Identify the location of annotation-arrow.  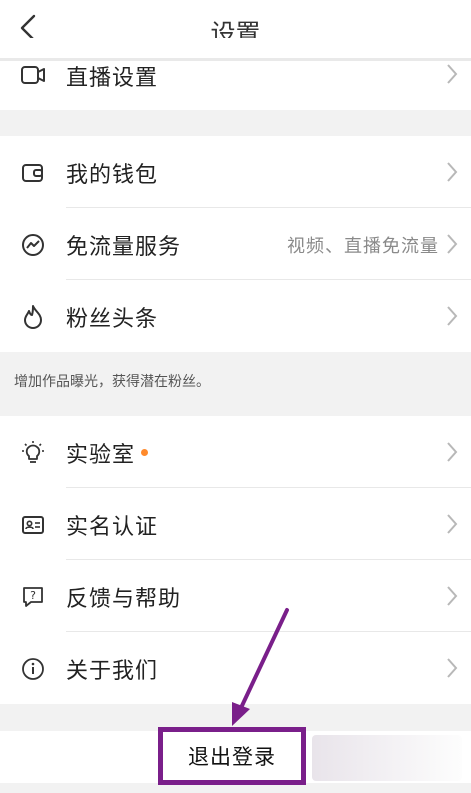
(260, 667).